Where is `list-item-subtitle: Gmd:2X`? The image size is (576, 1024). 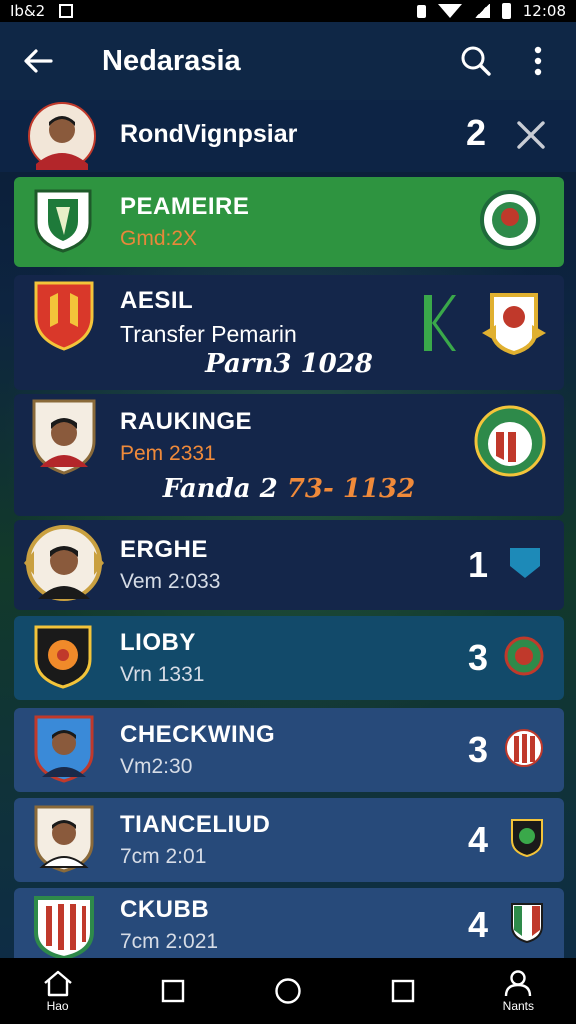 list-item-subtitle: Gmd:2X is located at coordinates (159, 238).